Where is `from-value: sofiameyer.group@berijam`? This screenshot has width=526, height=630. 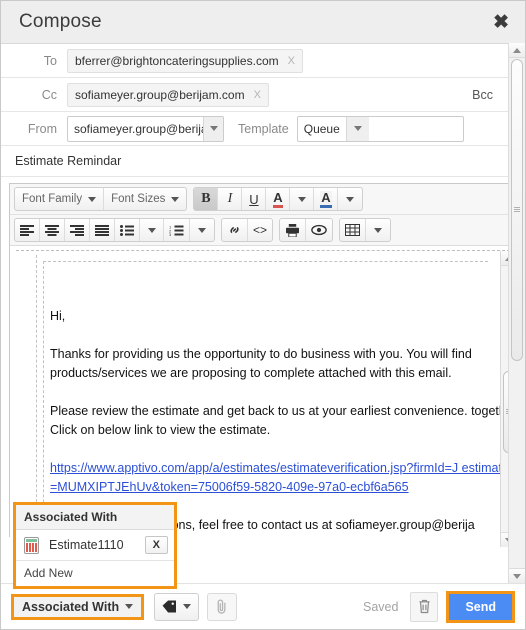
from-value: sofiameyer.group@berijam is located at coordinates (138, 128).